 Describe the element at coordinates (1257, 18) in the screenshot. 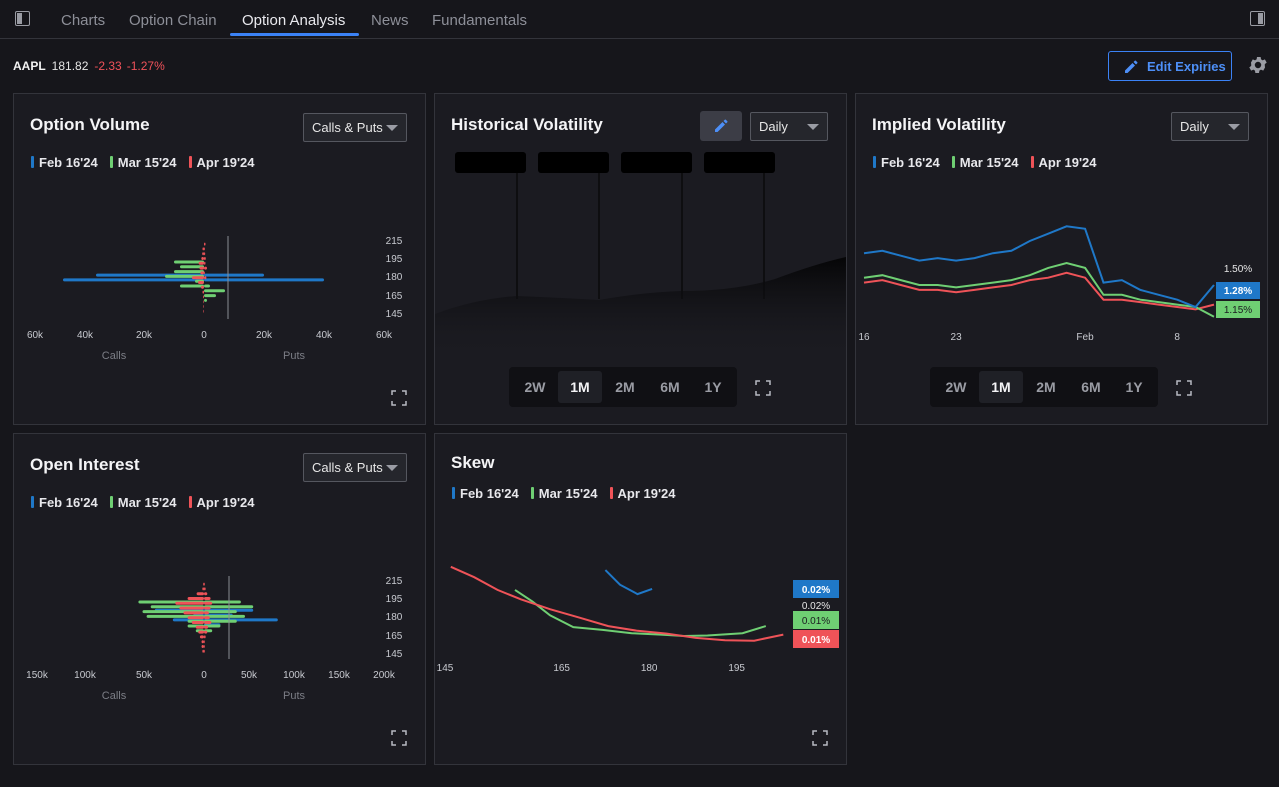

I see `right-sidebar-toggle-icon` at that location.